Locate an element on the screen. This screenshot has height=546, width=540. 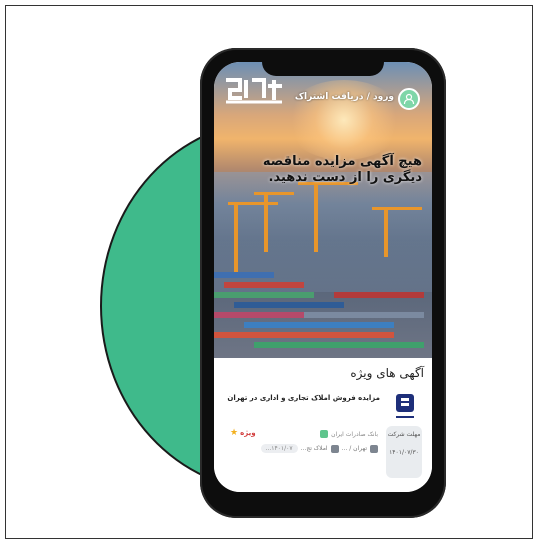
organization-row: بانک صادرات ایران is located at coordinates (349, 434).